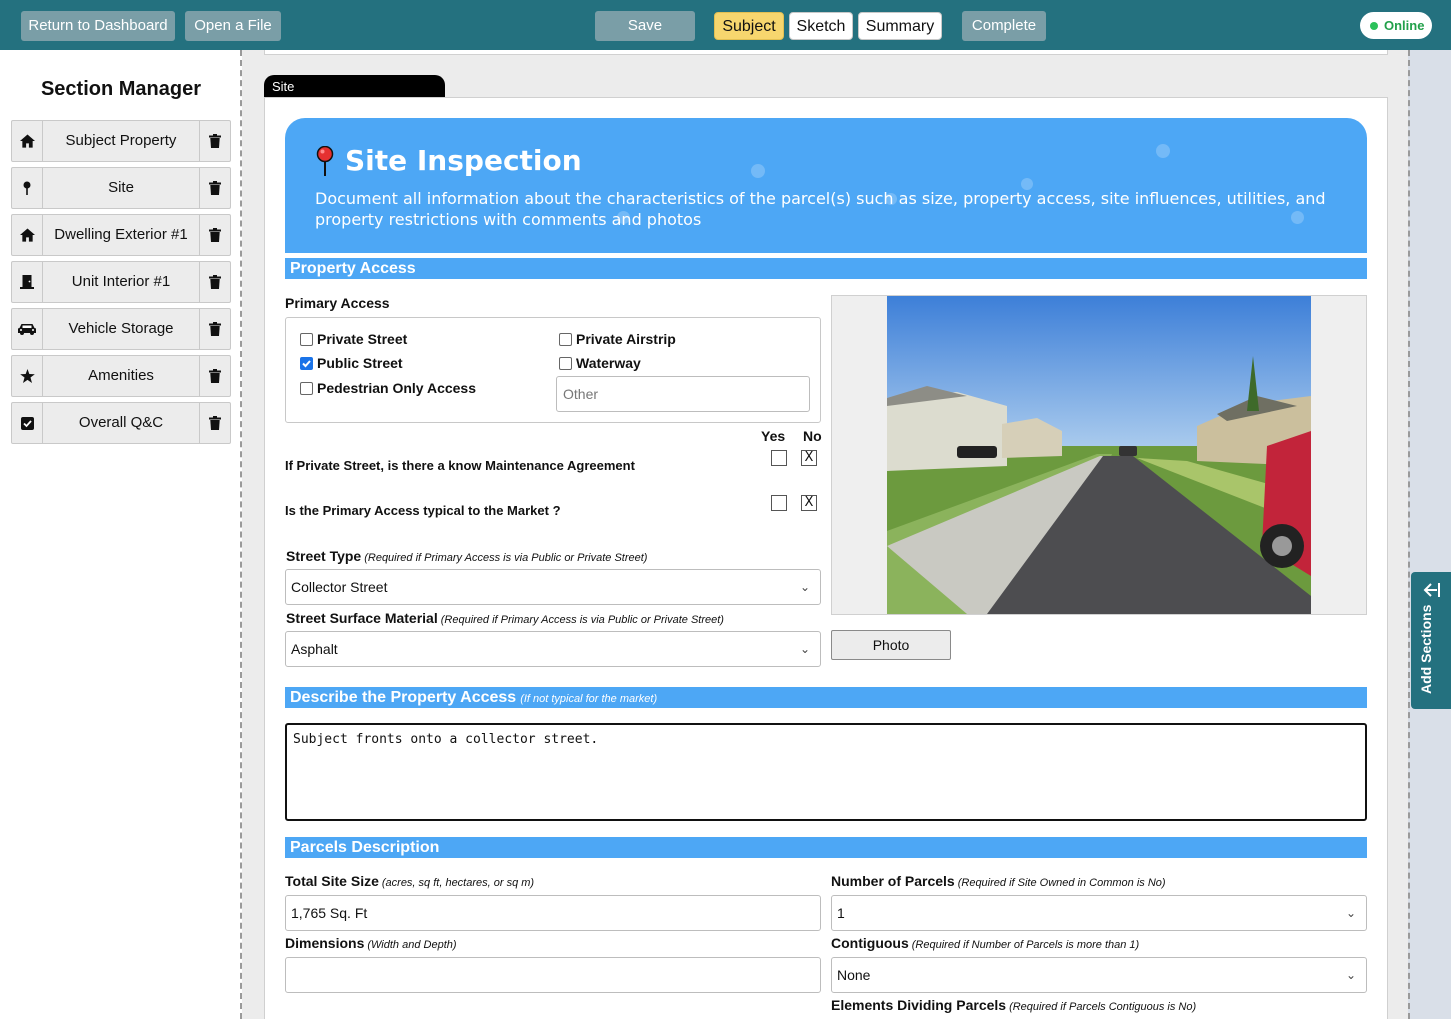 The height and width of the screenshot is (1019, 1451). Describe the element at coordinates (362, 618) in the screenshot. I see `surface-material-label-text: Street Surface Material` at that location.